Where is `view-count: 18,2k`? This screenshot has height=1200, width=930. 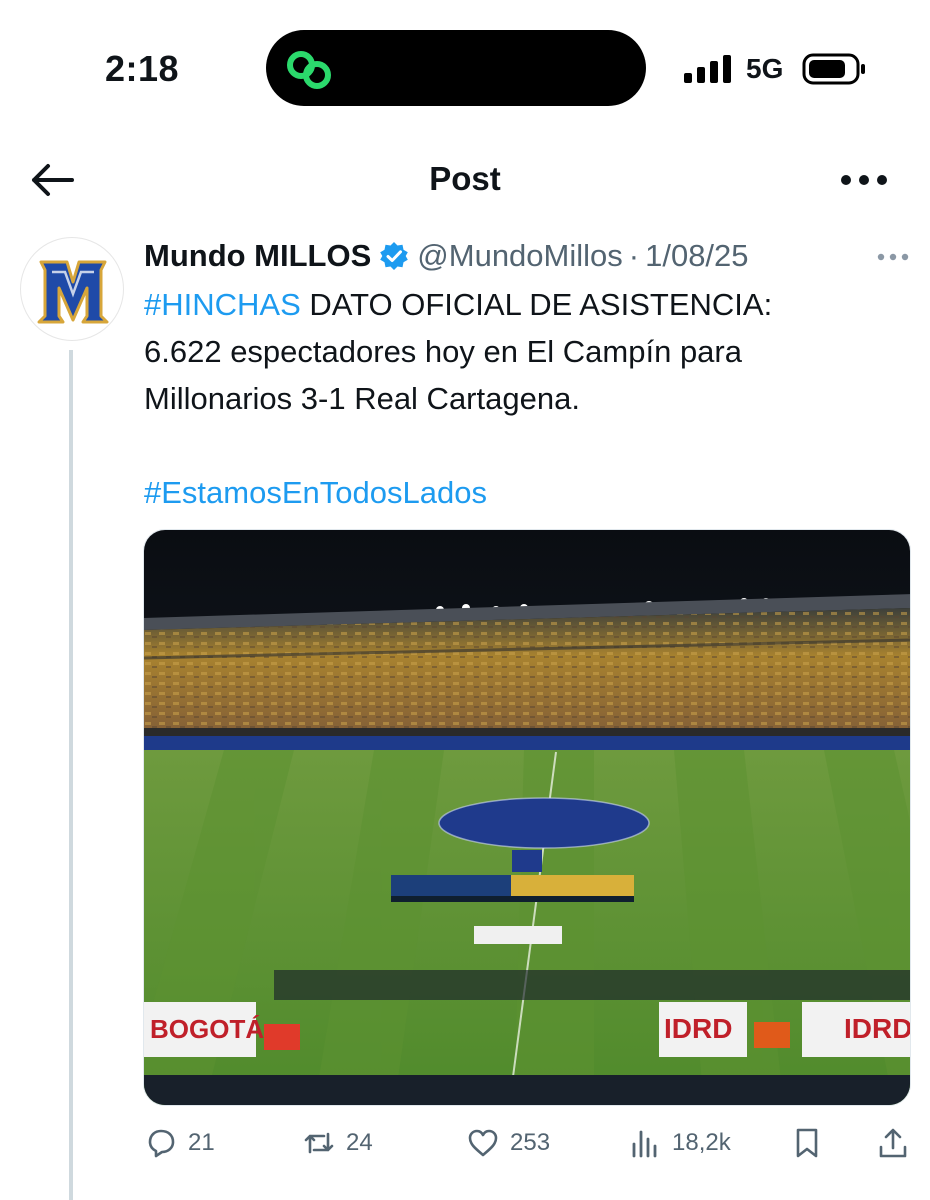
view-count: 18,2k is located at coordinates (701, 1142).